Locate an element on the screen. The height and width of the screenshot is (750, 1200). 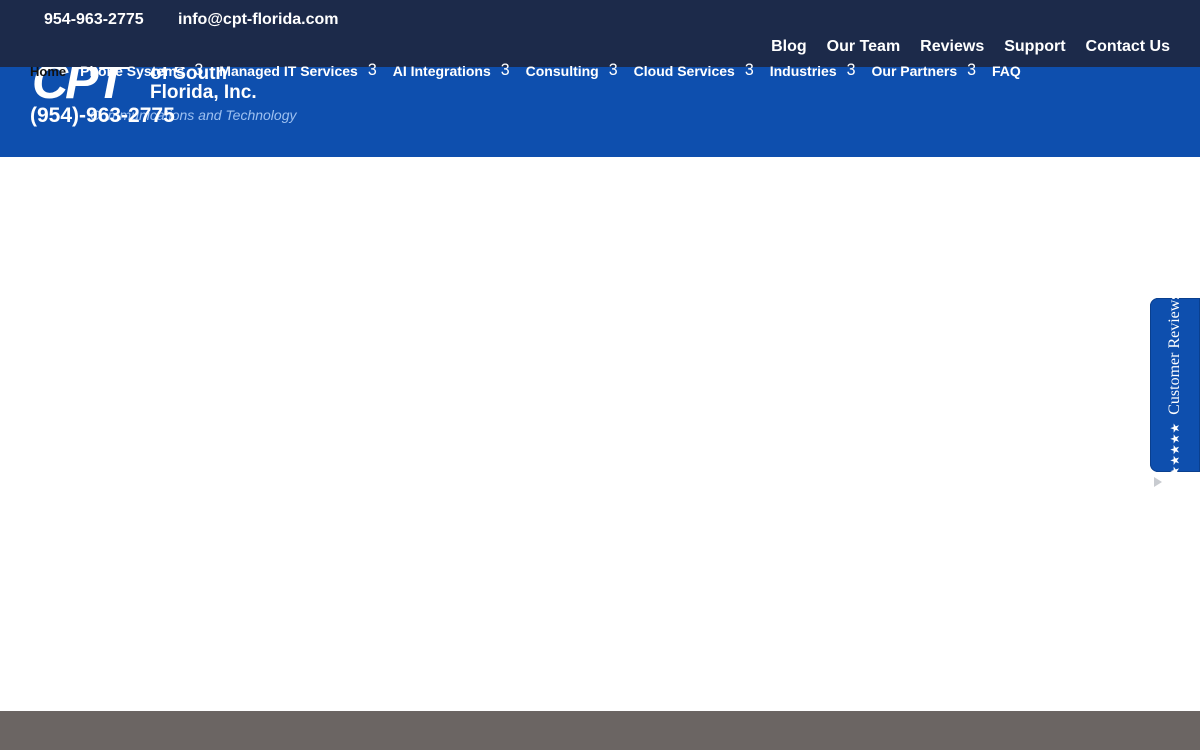
nav-label: Managed IT Services is located at coordinates (288, 71).